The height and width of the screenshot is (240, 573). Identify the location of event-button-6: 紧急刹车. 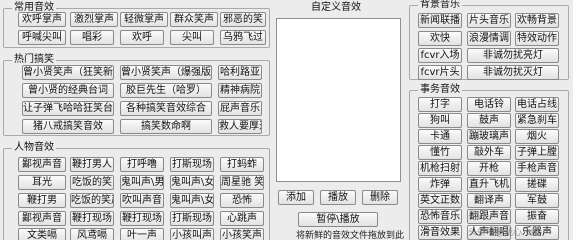
(537, 120).